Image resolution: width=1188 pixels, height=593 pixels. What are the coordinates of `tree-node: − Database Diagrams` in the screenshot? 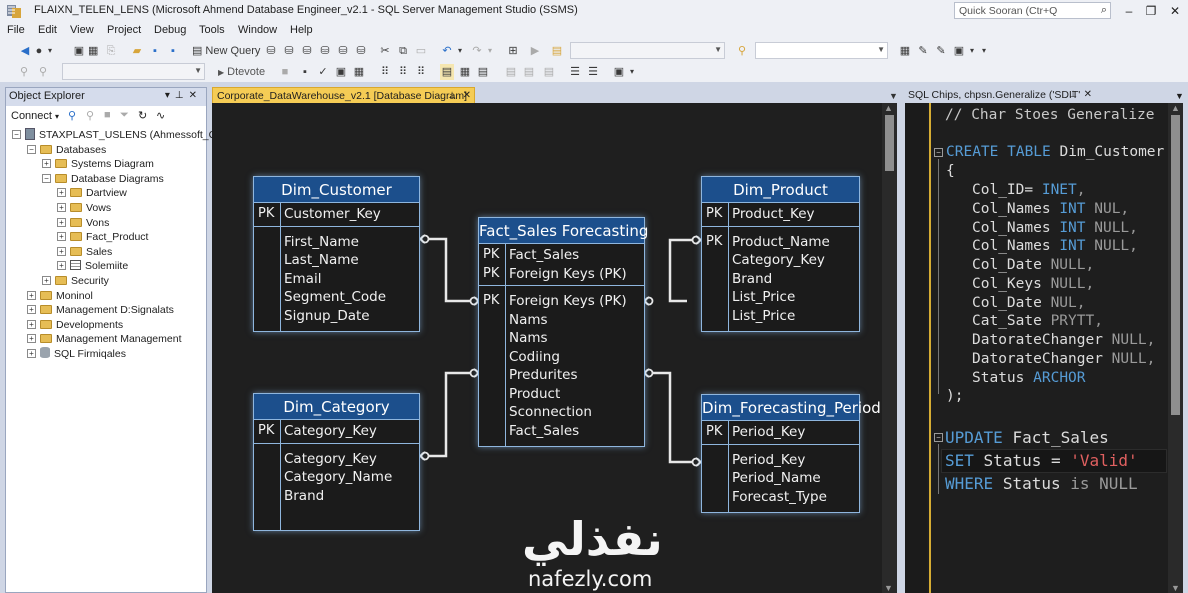 It's located at (103, 179).